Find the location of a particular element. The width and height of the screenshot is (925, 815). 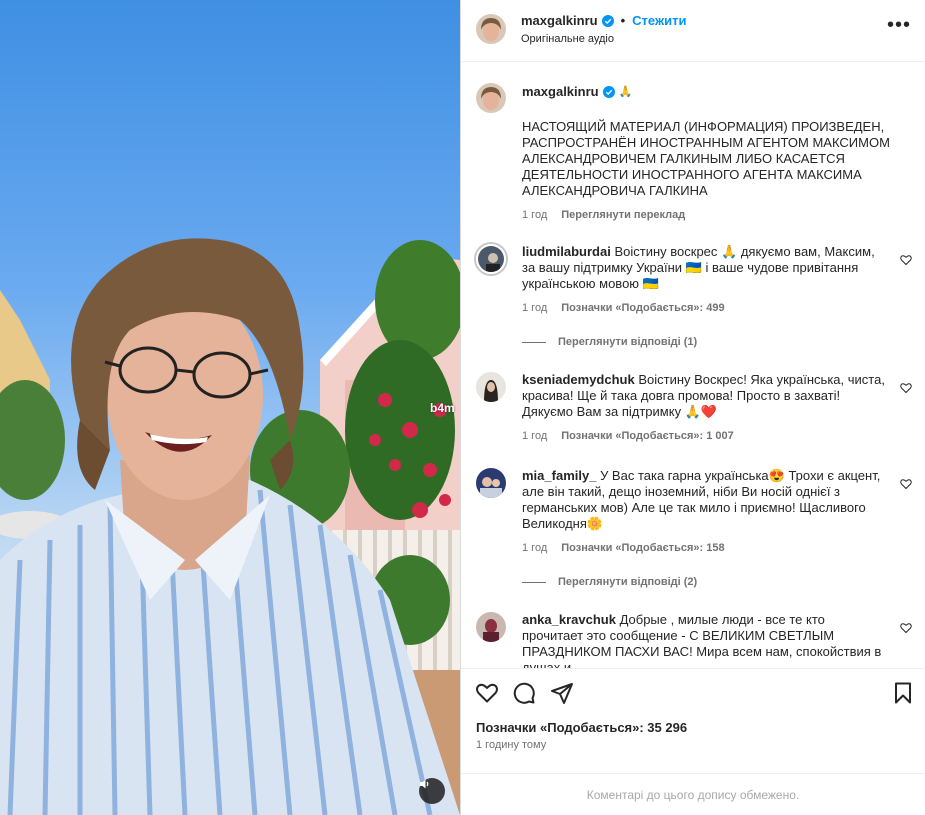

audio-icon is located at coordinates (424, 784).